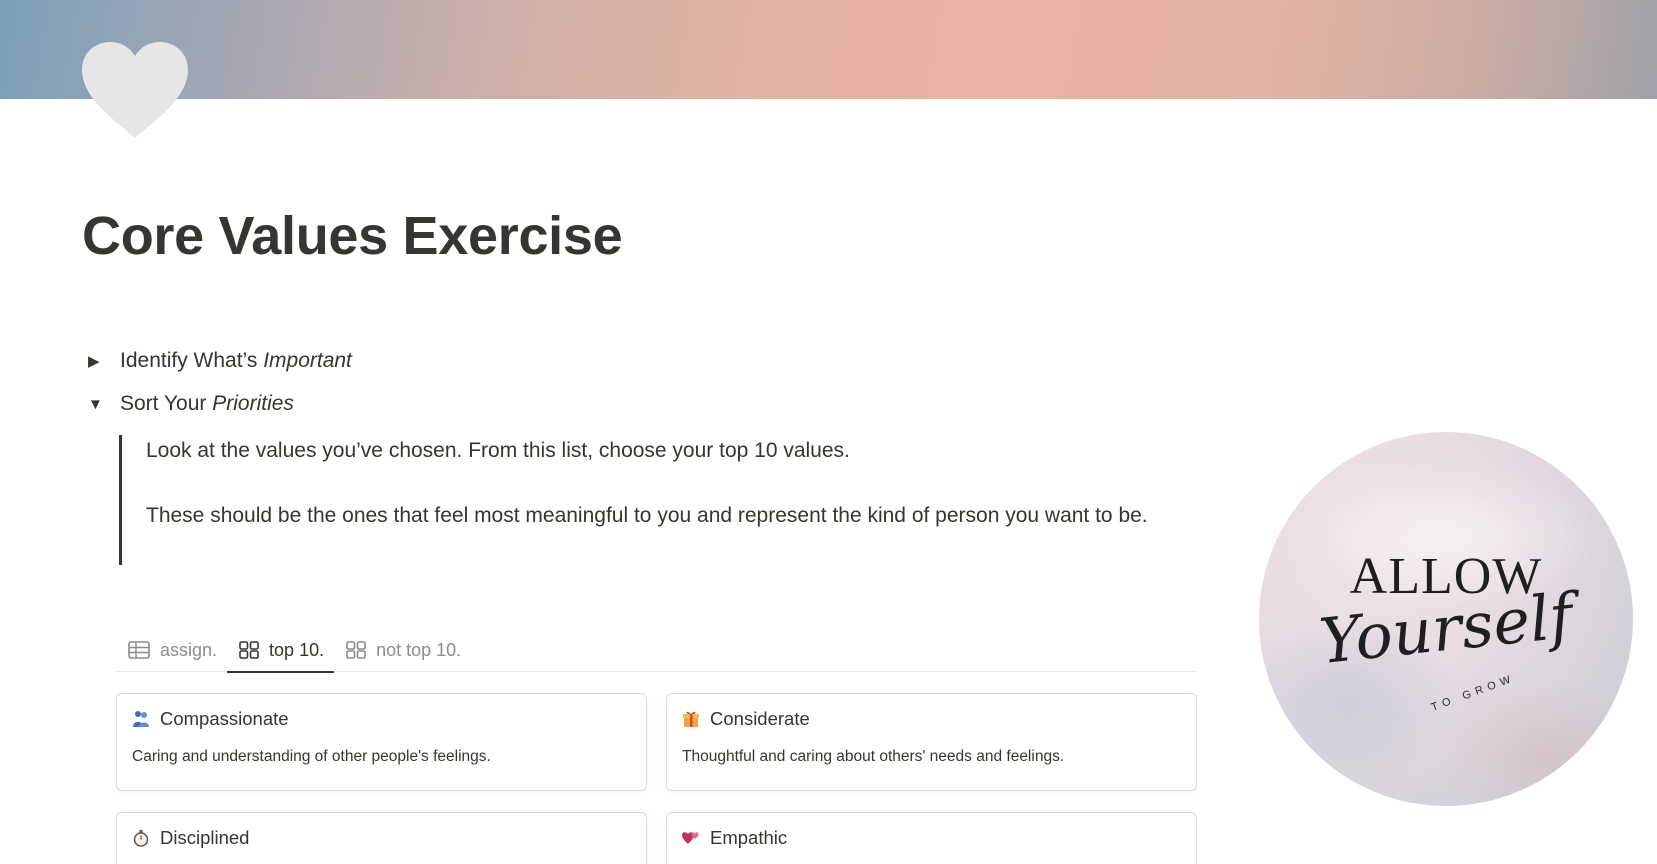  What do you see at coordinates (691, 719) in the screenshot?
I see `gift-icon` at bounding box center [691, 719].